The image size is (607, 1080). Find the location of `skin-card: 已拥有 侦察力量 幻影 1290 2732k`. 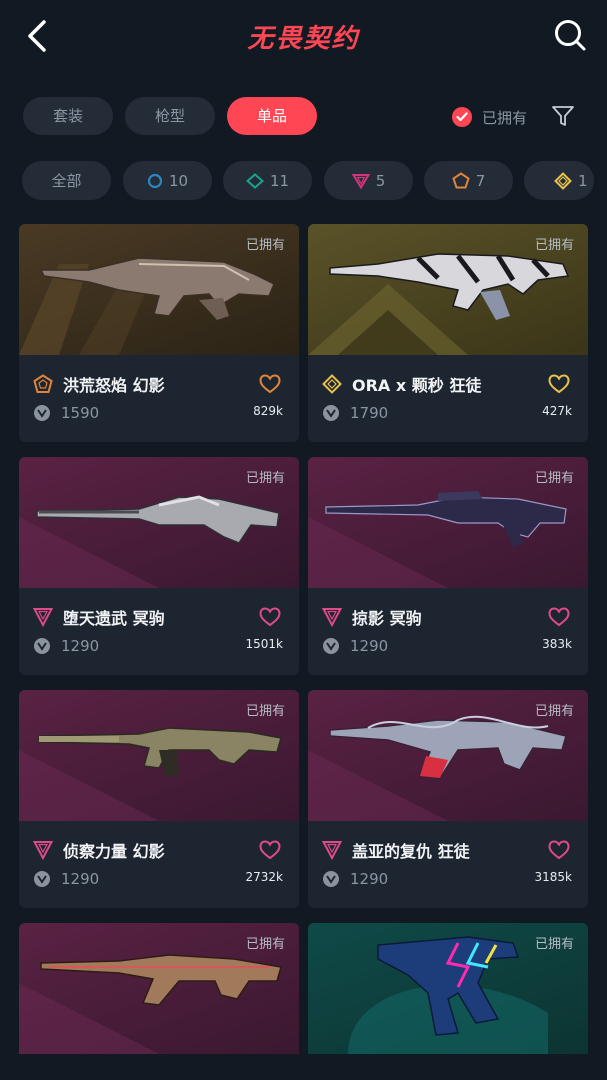

skin-card: 已拥有 侦察力量 幻影 1290 2732k is located at coordinates (159, 799).